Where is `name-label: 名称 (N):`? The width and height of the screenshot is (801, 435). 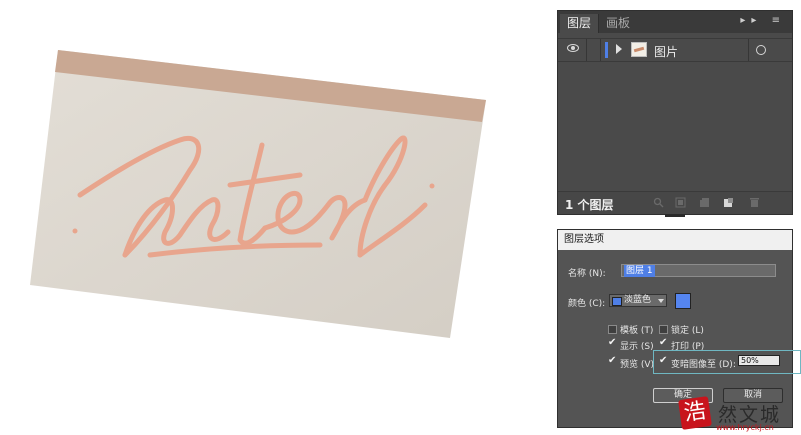
name-label: 名称 (N): is located at coordinates (587, 274).